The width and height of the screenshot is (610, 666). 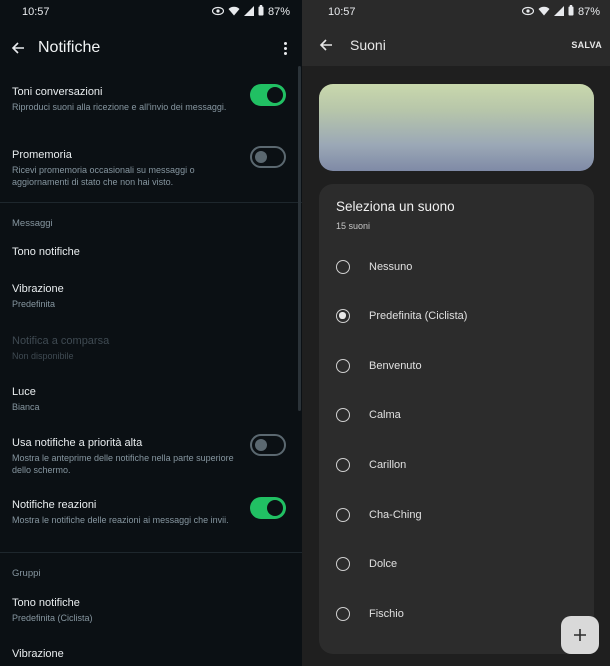 What do you see at coordinates (26, 573) in the screenshot?
I see `section-groups: Gruppi` at bounding box center [26, 573].